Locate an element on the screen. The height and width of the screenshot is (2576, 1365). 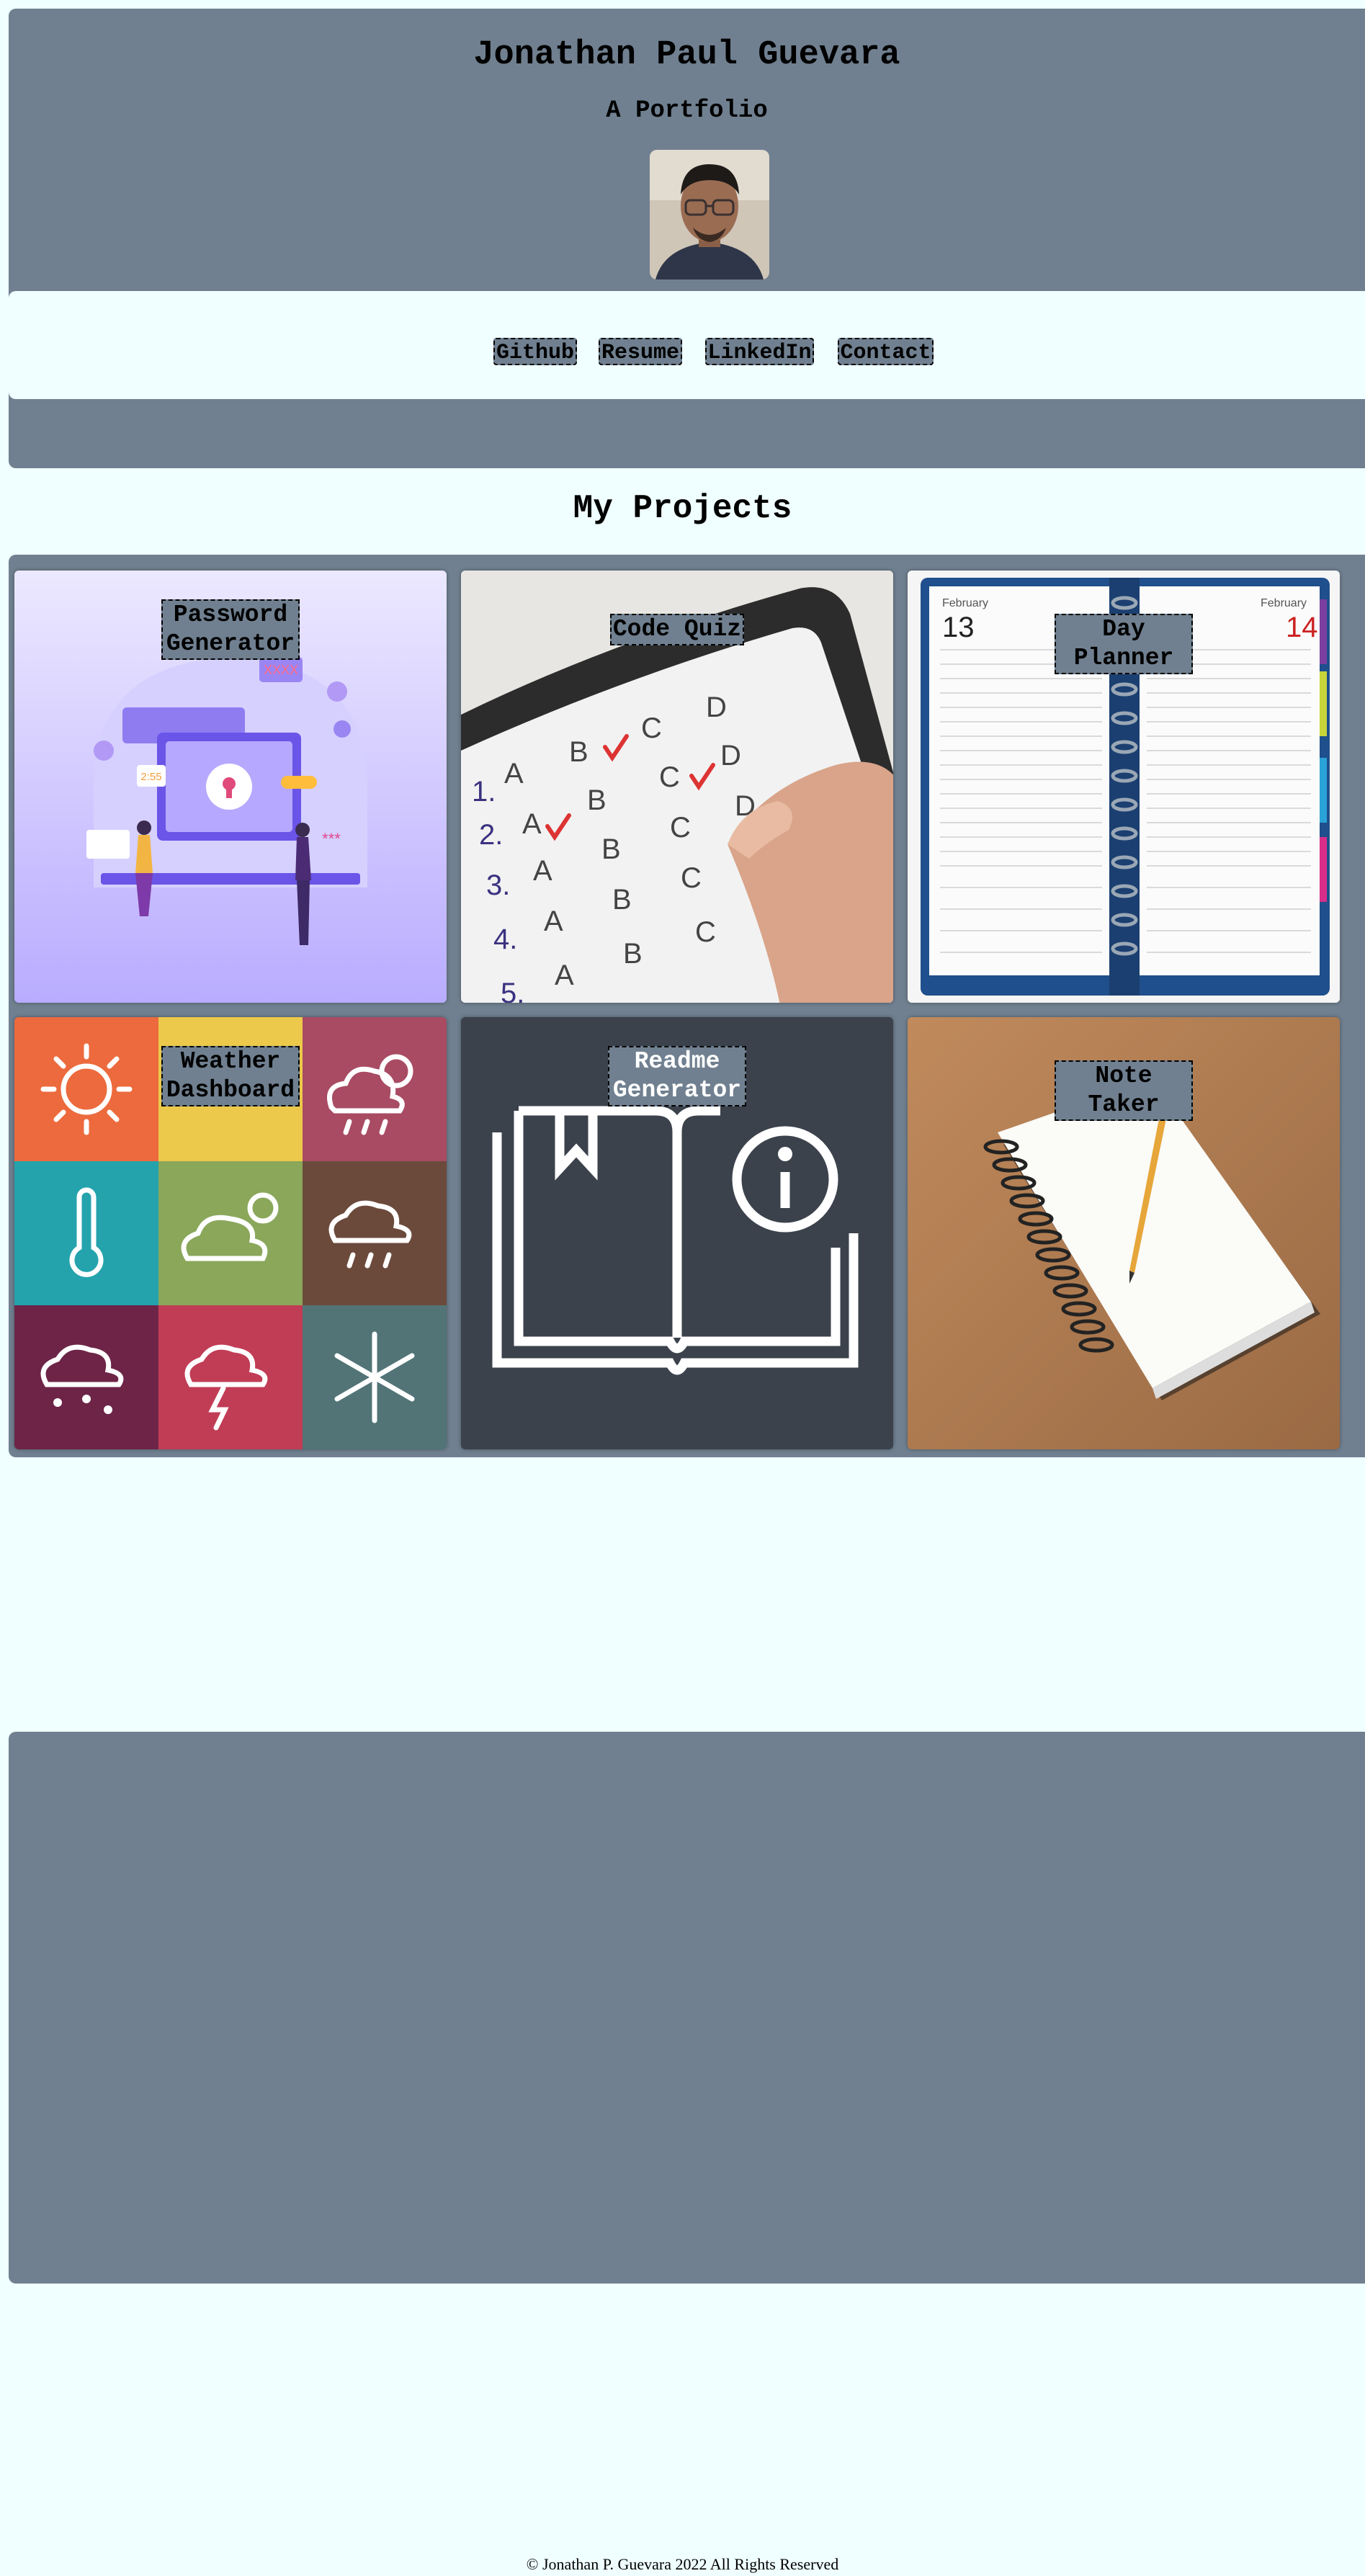
site-title: Jonathan Paul Guevara is located at coordinates (687, 55).